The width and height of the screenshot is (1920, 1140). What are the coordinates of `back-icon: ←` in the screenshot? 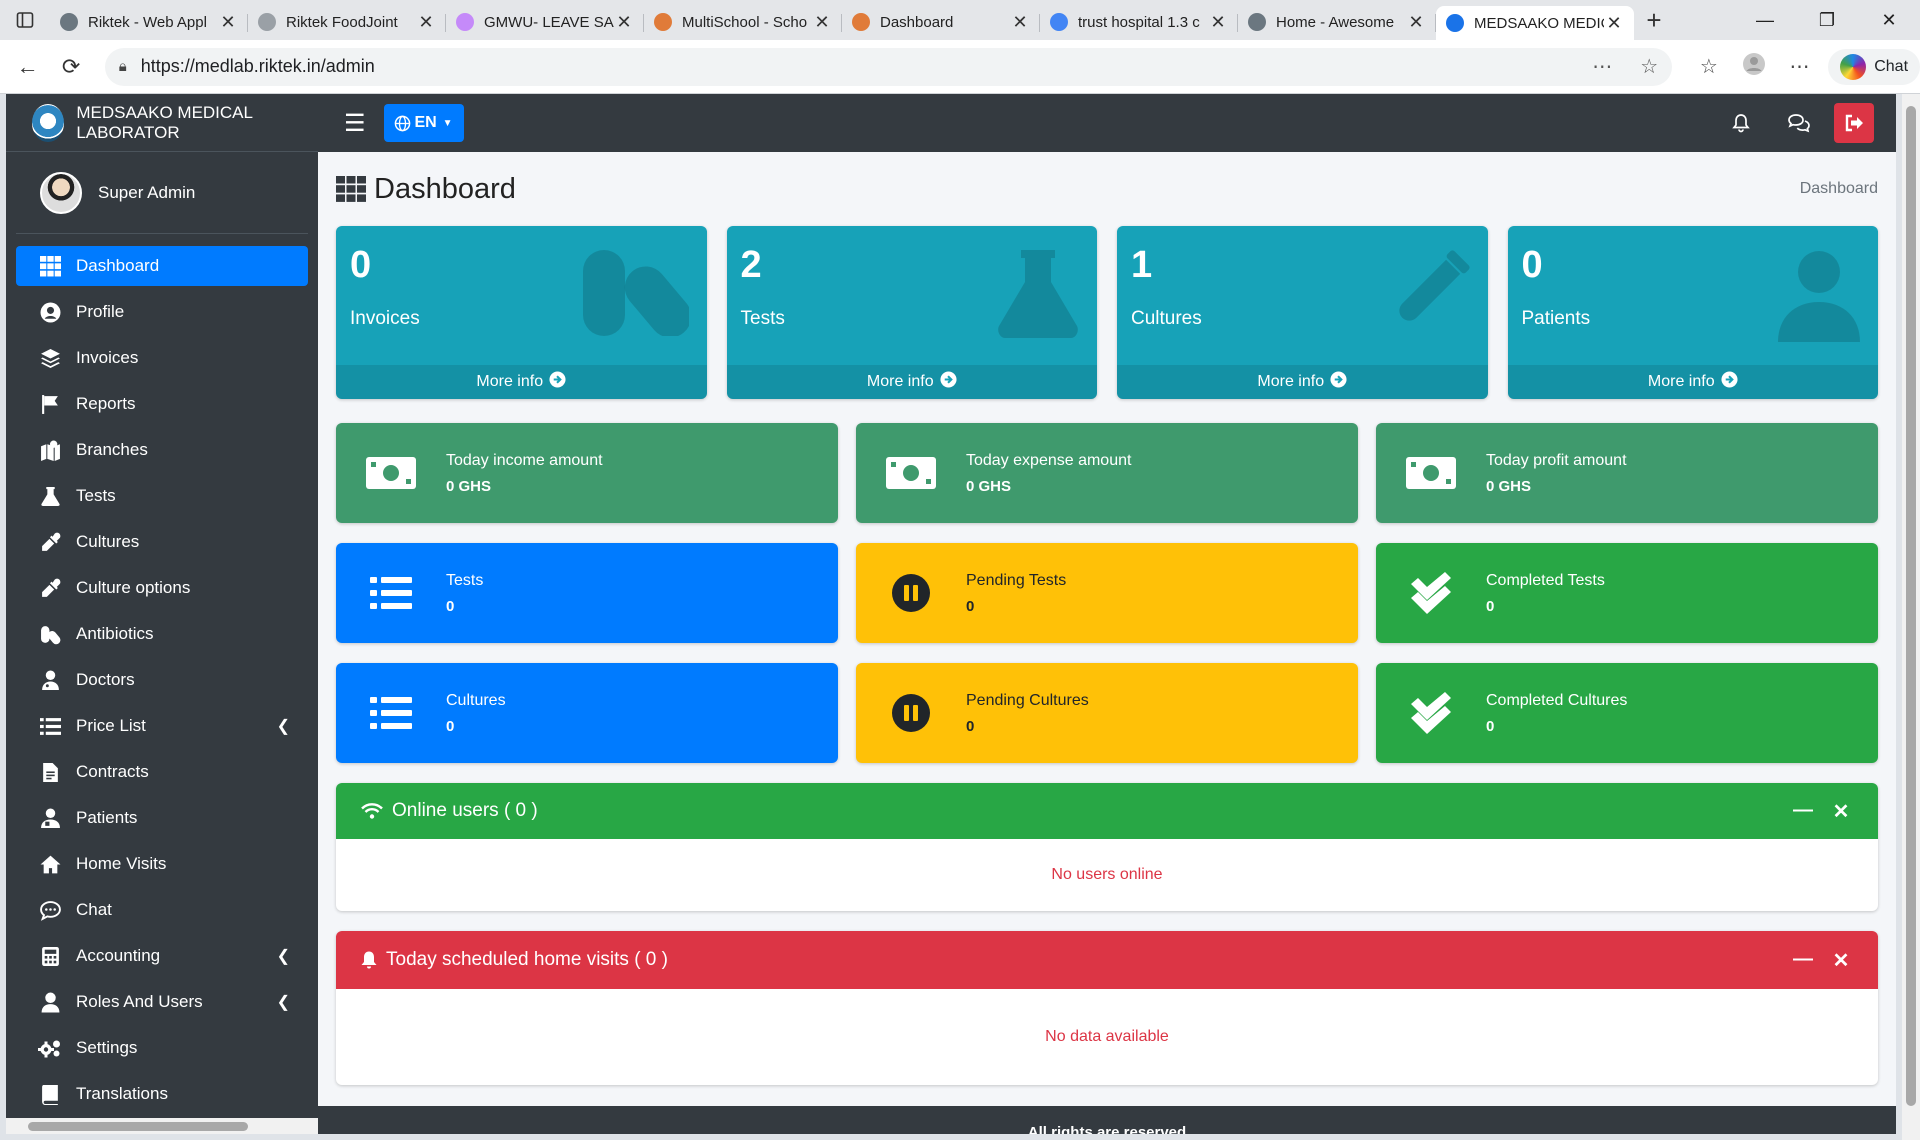 It's located at (27, 67).